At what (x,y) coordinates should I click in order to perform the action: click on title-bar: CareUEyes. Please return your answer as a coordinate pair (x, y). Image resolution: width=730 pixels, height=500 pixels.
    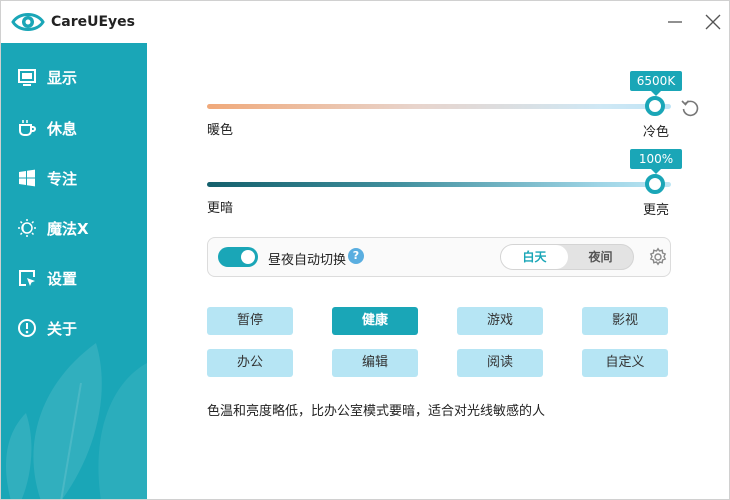
    Looking at the image, I should click on (365, 22).